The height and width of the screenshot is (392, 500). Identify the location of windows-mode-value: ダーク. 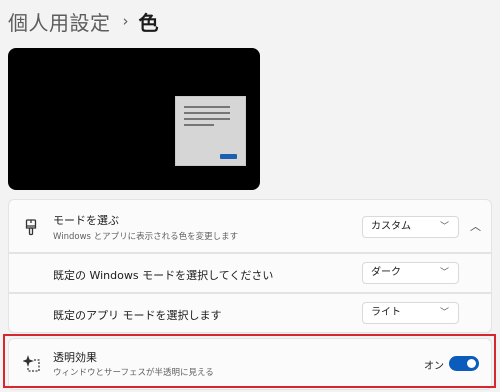
(386, 272).